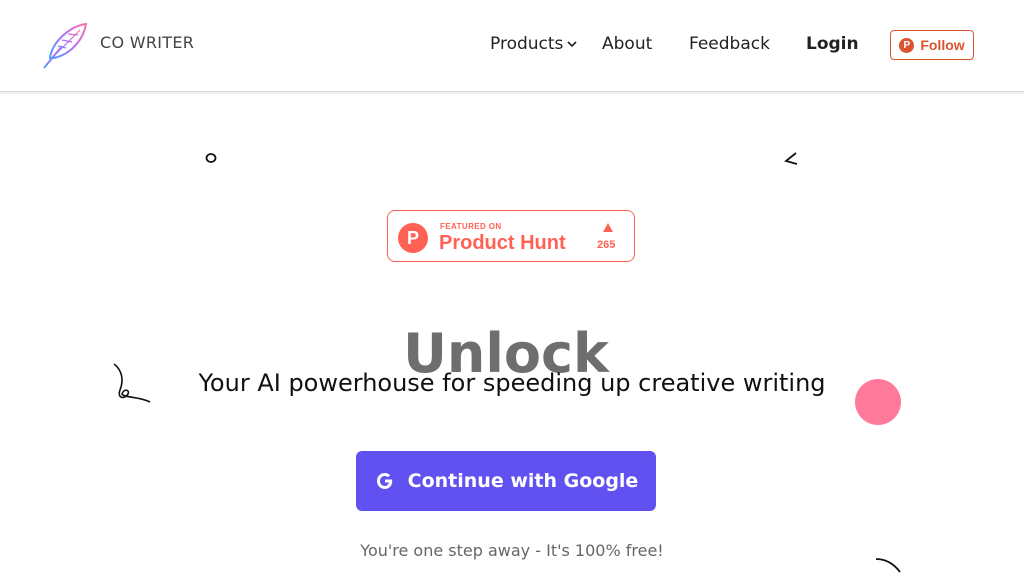 The height and width of the screenshot is (576, 1024). What do you see at coordinates (527, 44) in the screenshot?
I see `nav-products-label: Products` at bounding box center [527, 44].